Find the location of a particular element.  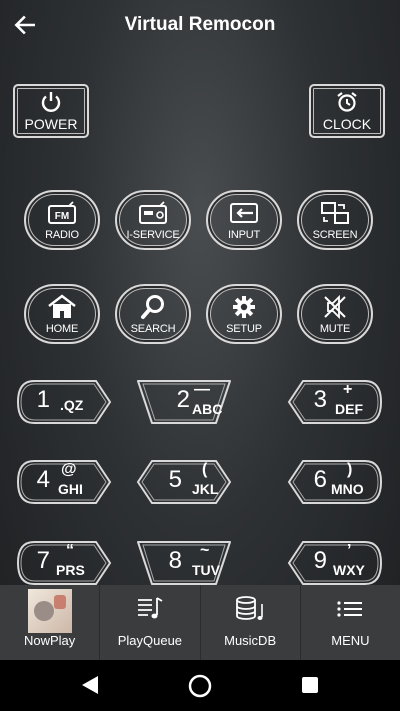

music-database-icon is located at coordinates (249, 608).